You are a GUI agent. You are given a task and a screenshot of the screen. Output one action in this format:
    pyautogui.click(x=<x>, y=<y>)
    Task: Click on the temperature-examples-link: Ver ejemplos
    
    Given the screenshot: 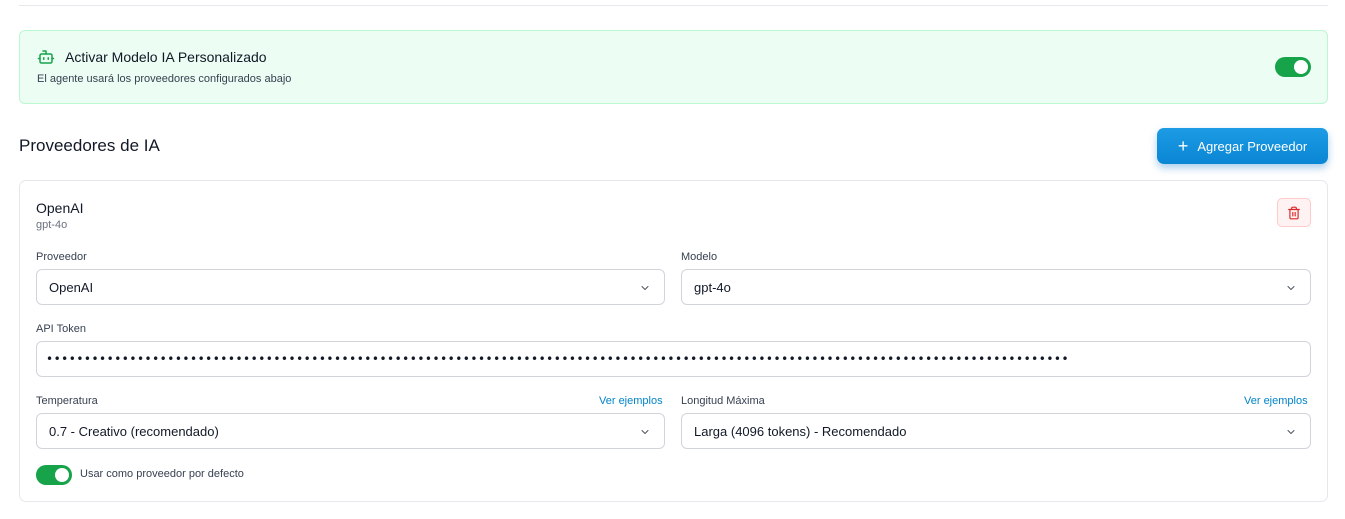 What is the action you would take?
    pyautogui.click(x=631, y=401)
    